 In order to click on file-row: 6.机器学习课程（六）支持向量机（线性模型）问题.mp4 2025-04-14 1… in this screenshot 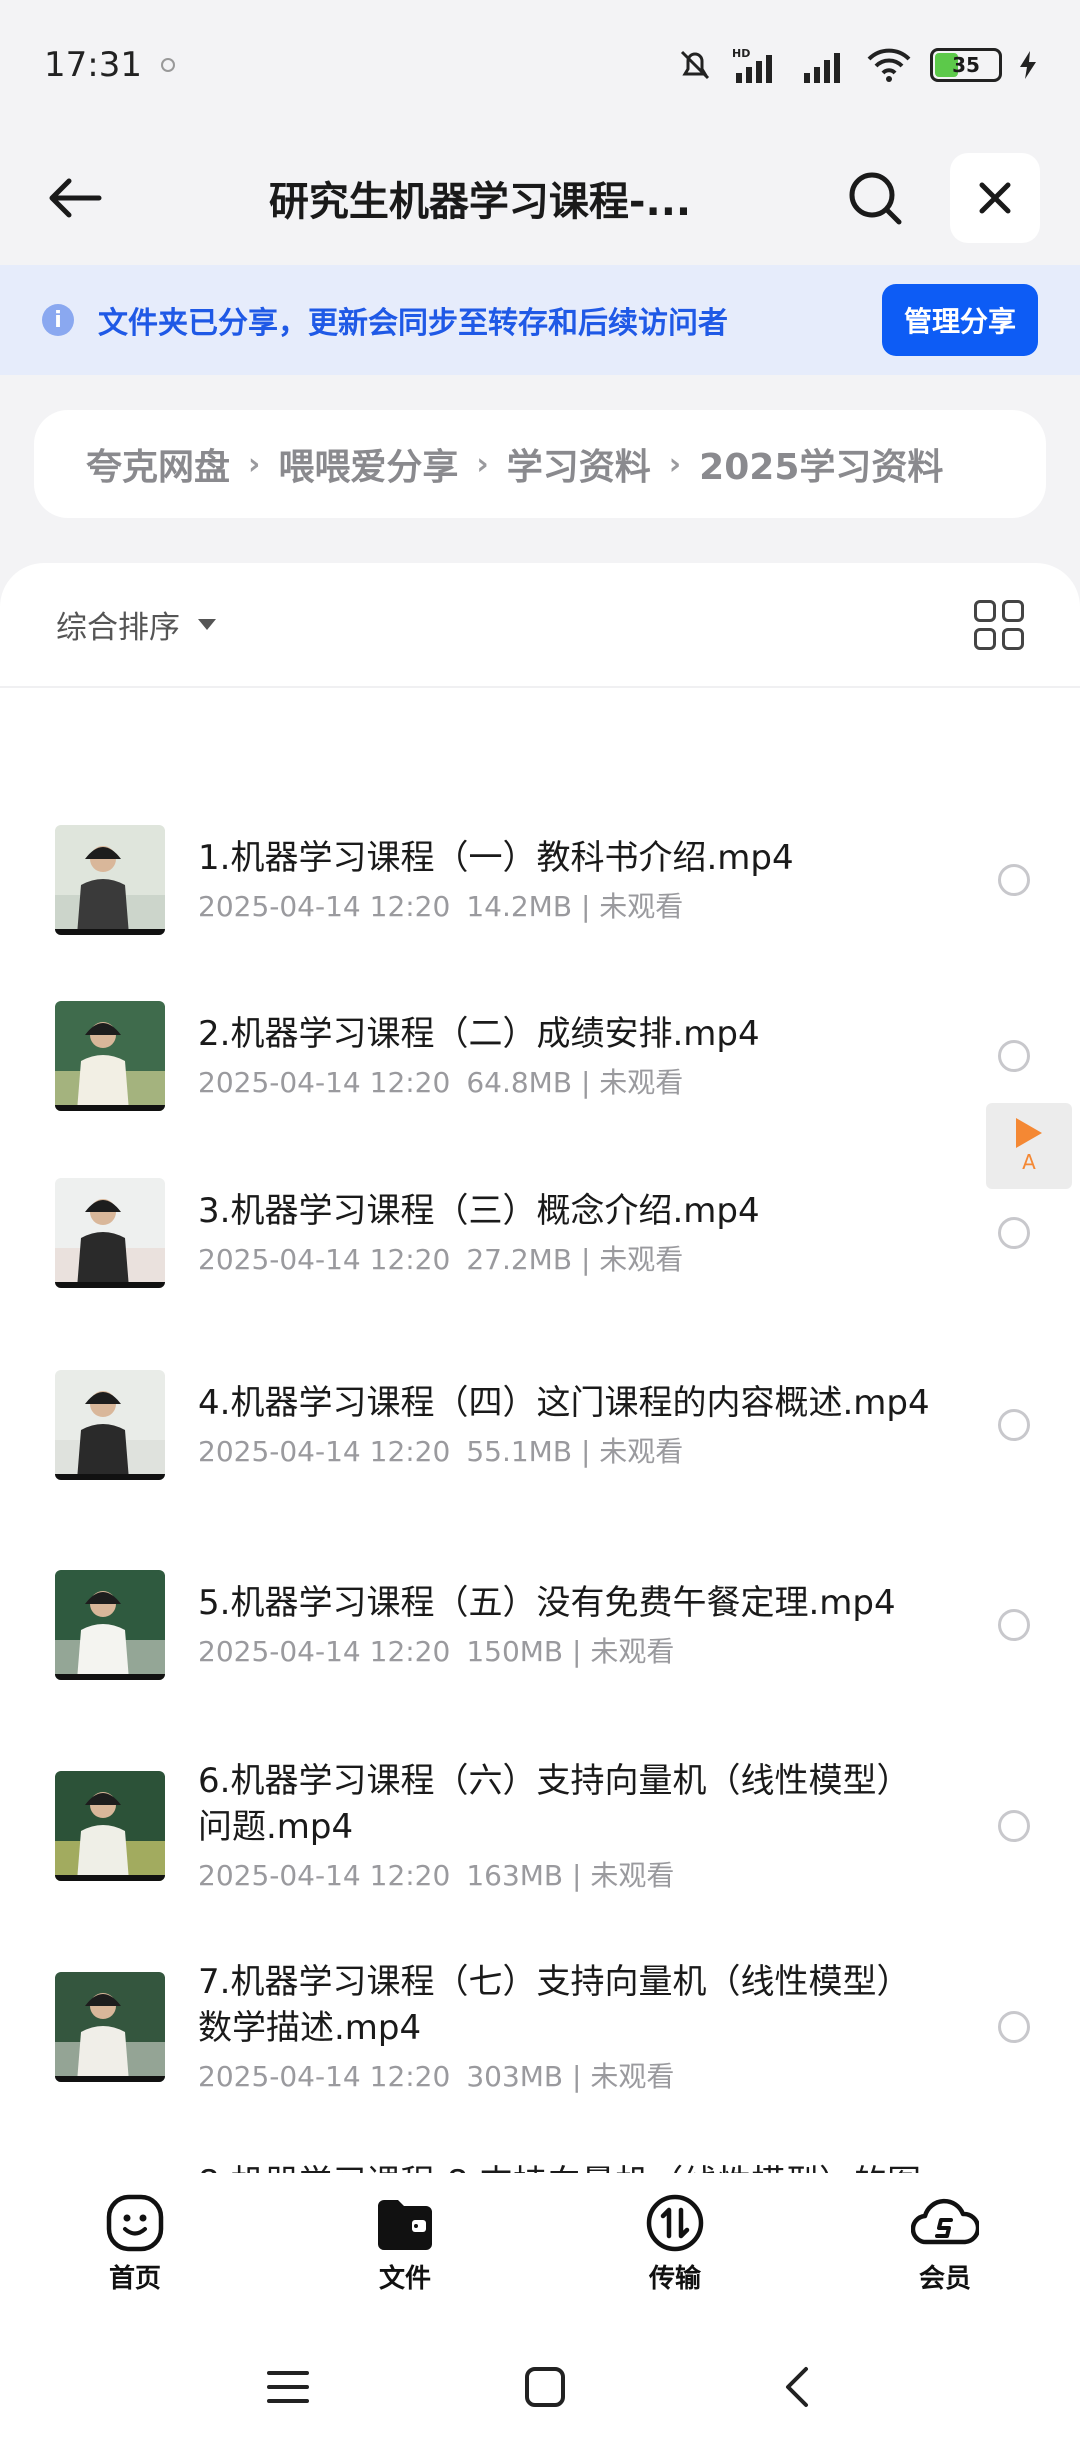, I will do `click(540, 1826)`.